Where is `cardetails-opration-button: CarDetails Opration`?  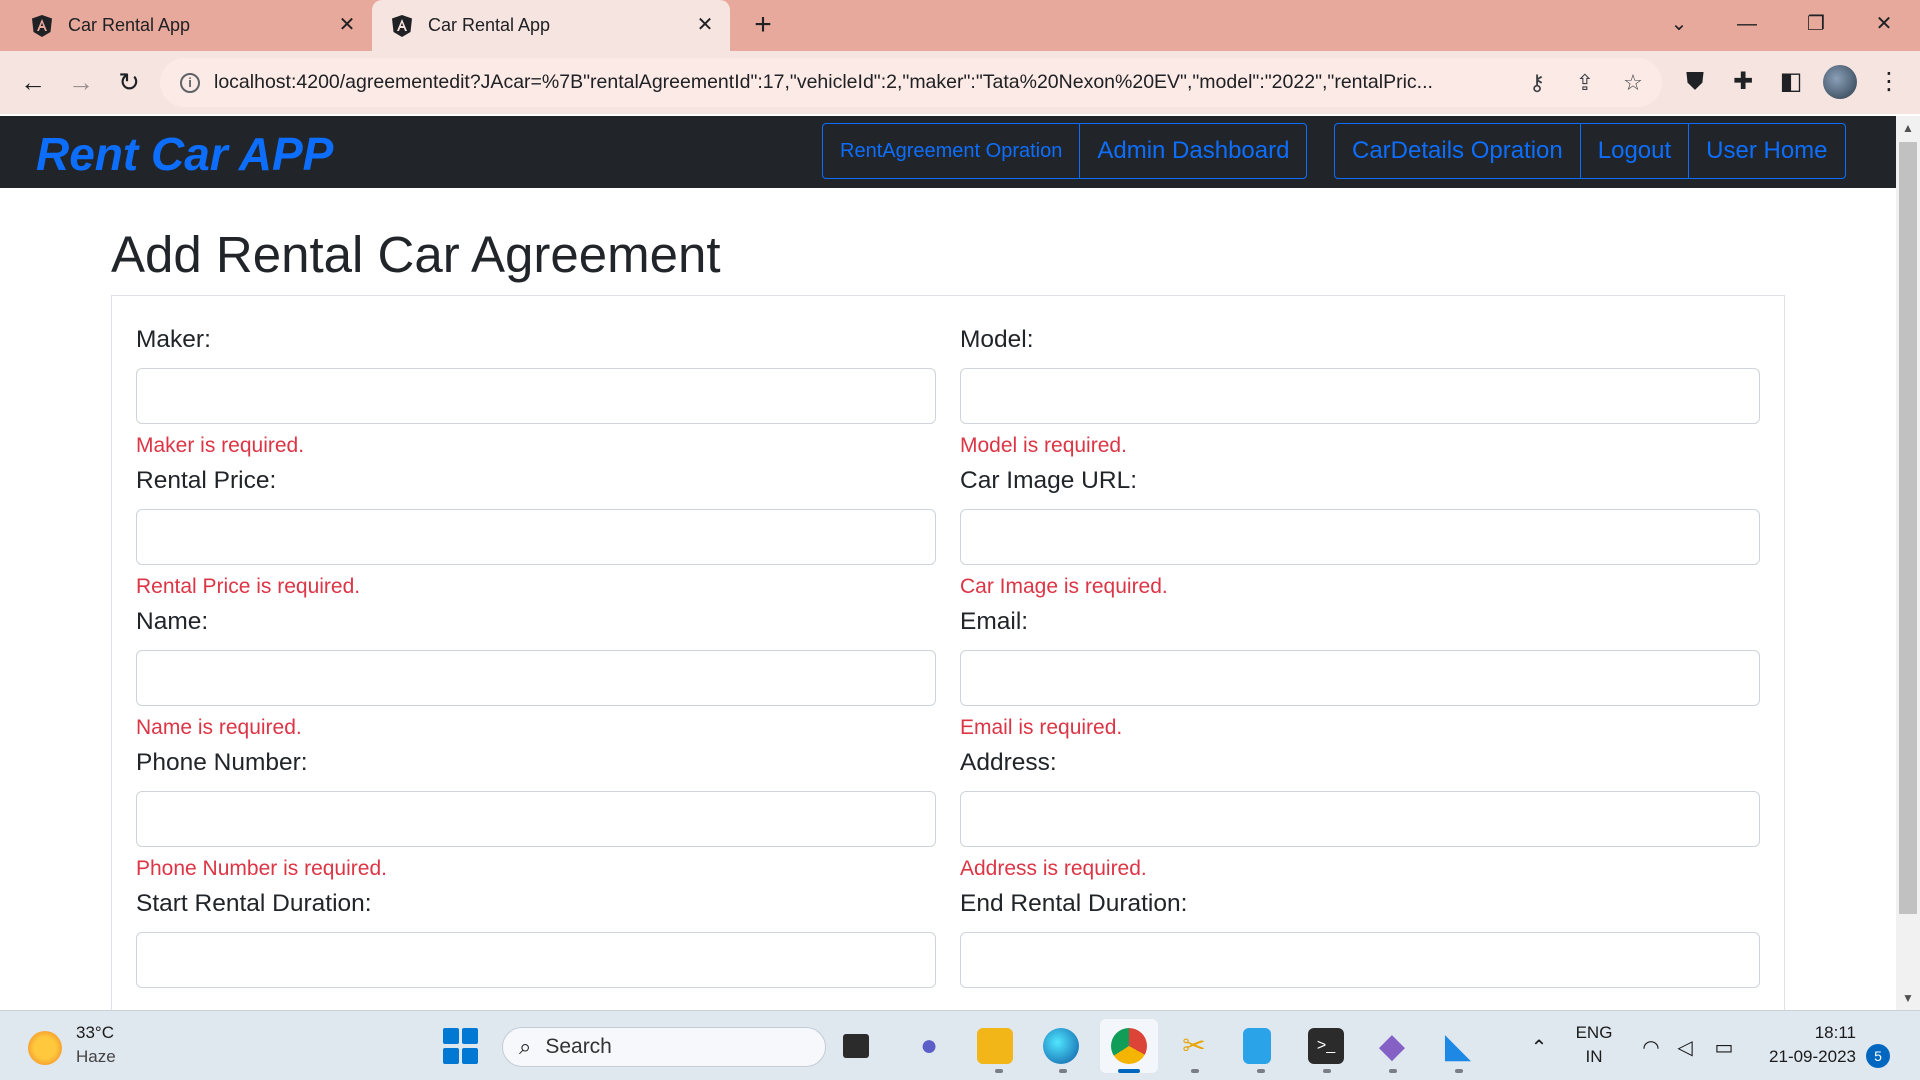 cardetails-opration-button: CarDetails Opration is located at coordinates (1458, 151).